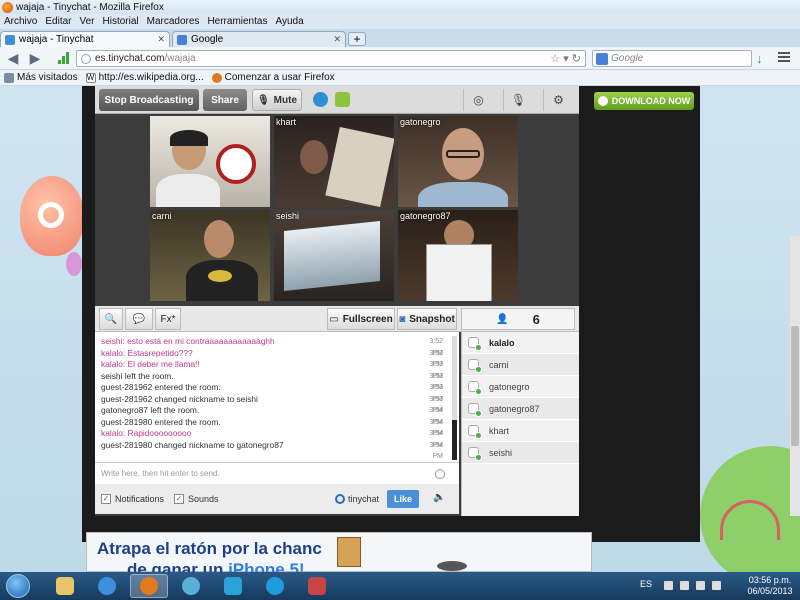 This screenshot has width=800, height=600. What do you see at coordinates (520, 431) in the screenshot?
I see `user-list-item: khart` at bounding box center [520, 431].